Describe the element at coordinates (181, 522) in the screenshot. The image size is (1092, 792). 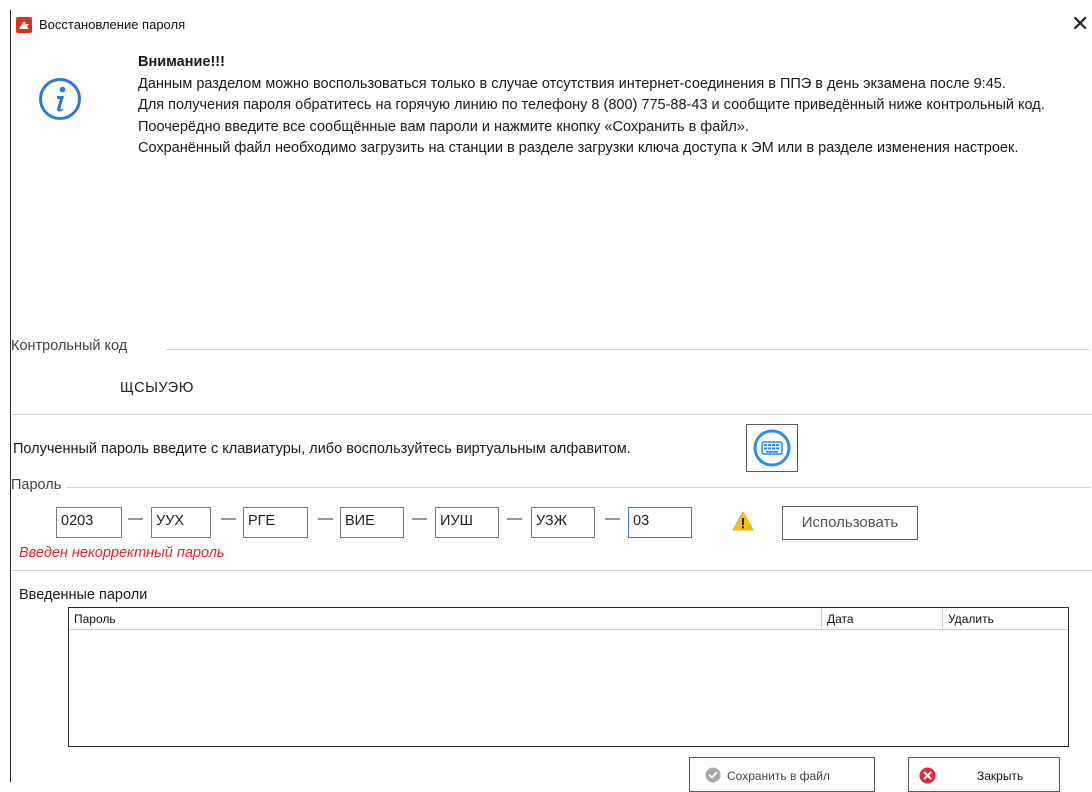
I see `password-part-2-input: УУХ` at that location.